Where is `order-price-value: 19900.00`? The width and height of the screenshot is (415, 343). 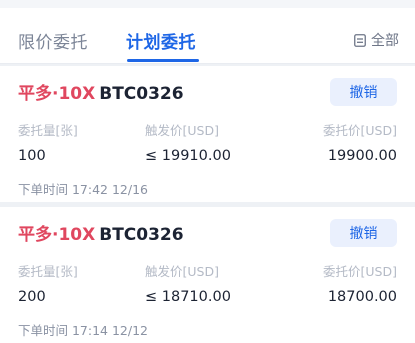 order-price-value: 19900.00 is located at coordinates (362, 156).